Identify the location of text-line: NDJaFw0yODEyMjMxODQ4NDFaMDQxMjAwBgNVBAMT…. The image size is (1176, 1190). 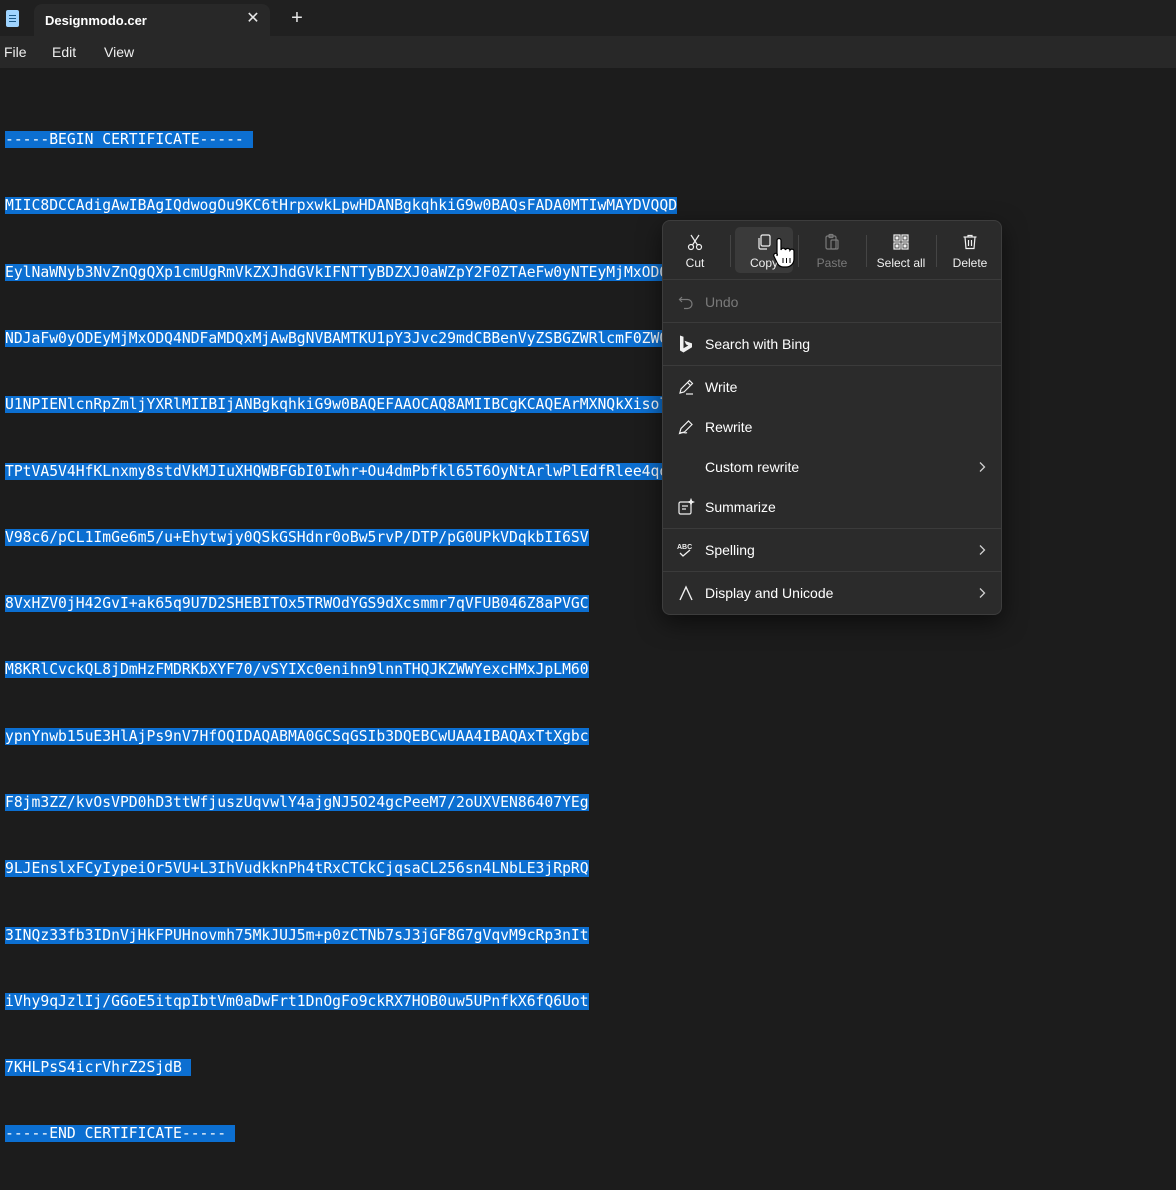
(341, 339).